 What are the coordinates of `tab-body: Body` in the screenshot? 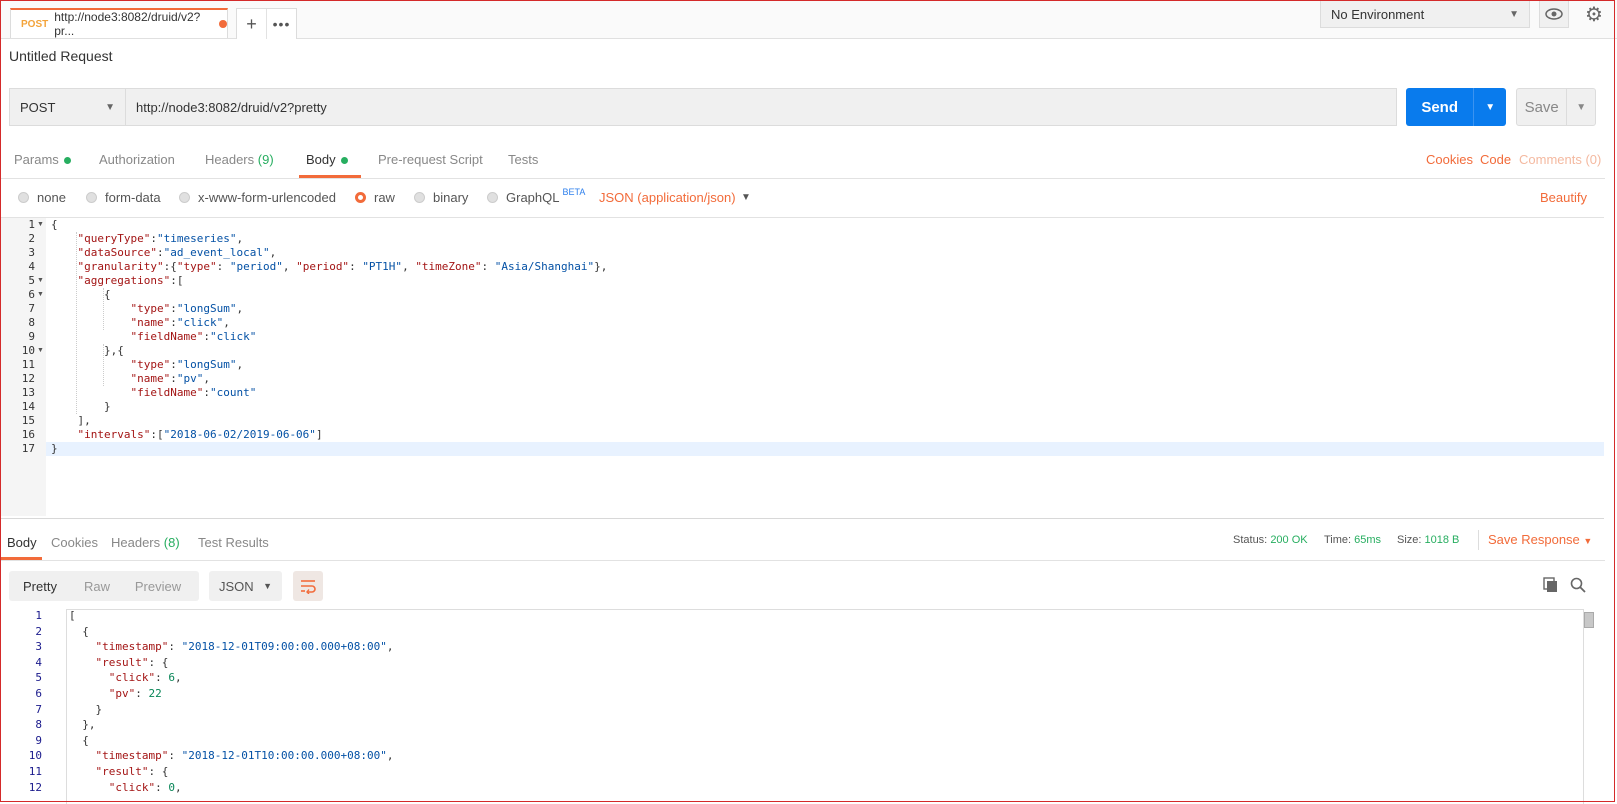 It's located at (327, 159).